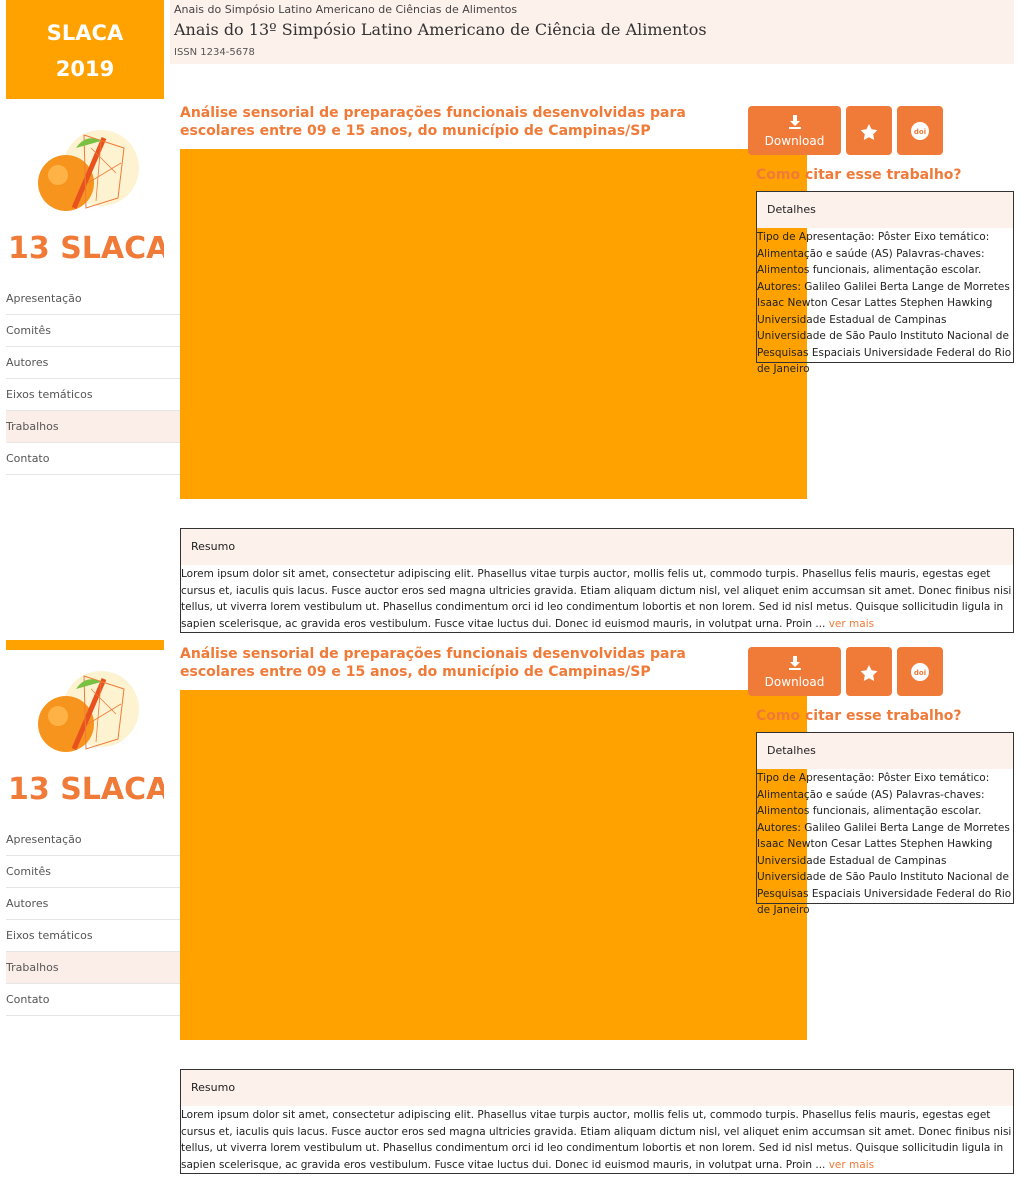 The width and height of the screenshot is (1024, 1197). What do you see at coordinates (85, 49) in the screenshot?
I see `brand-block: SLACA 2019` at bounding box center [85, 49].